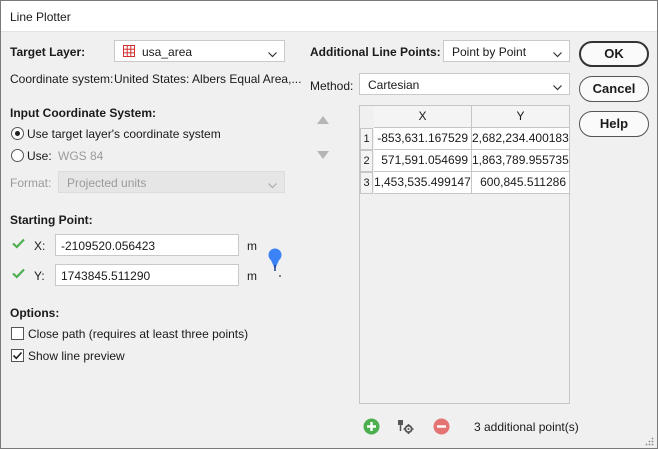 The height and width of the screenshot is (449, 658). Describe the element at coordinates (521, 183) in the screenshot. I see `table-cell-y: 600,845.511286` at that location.